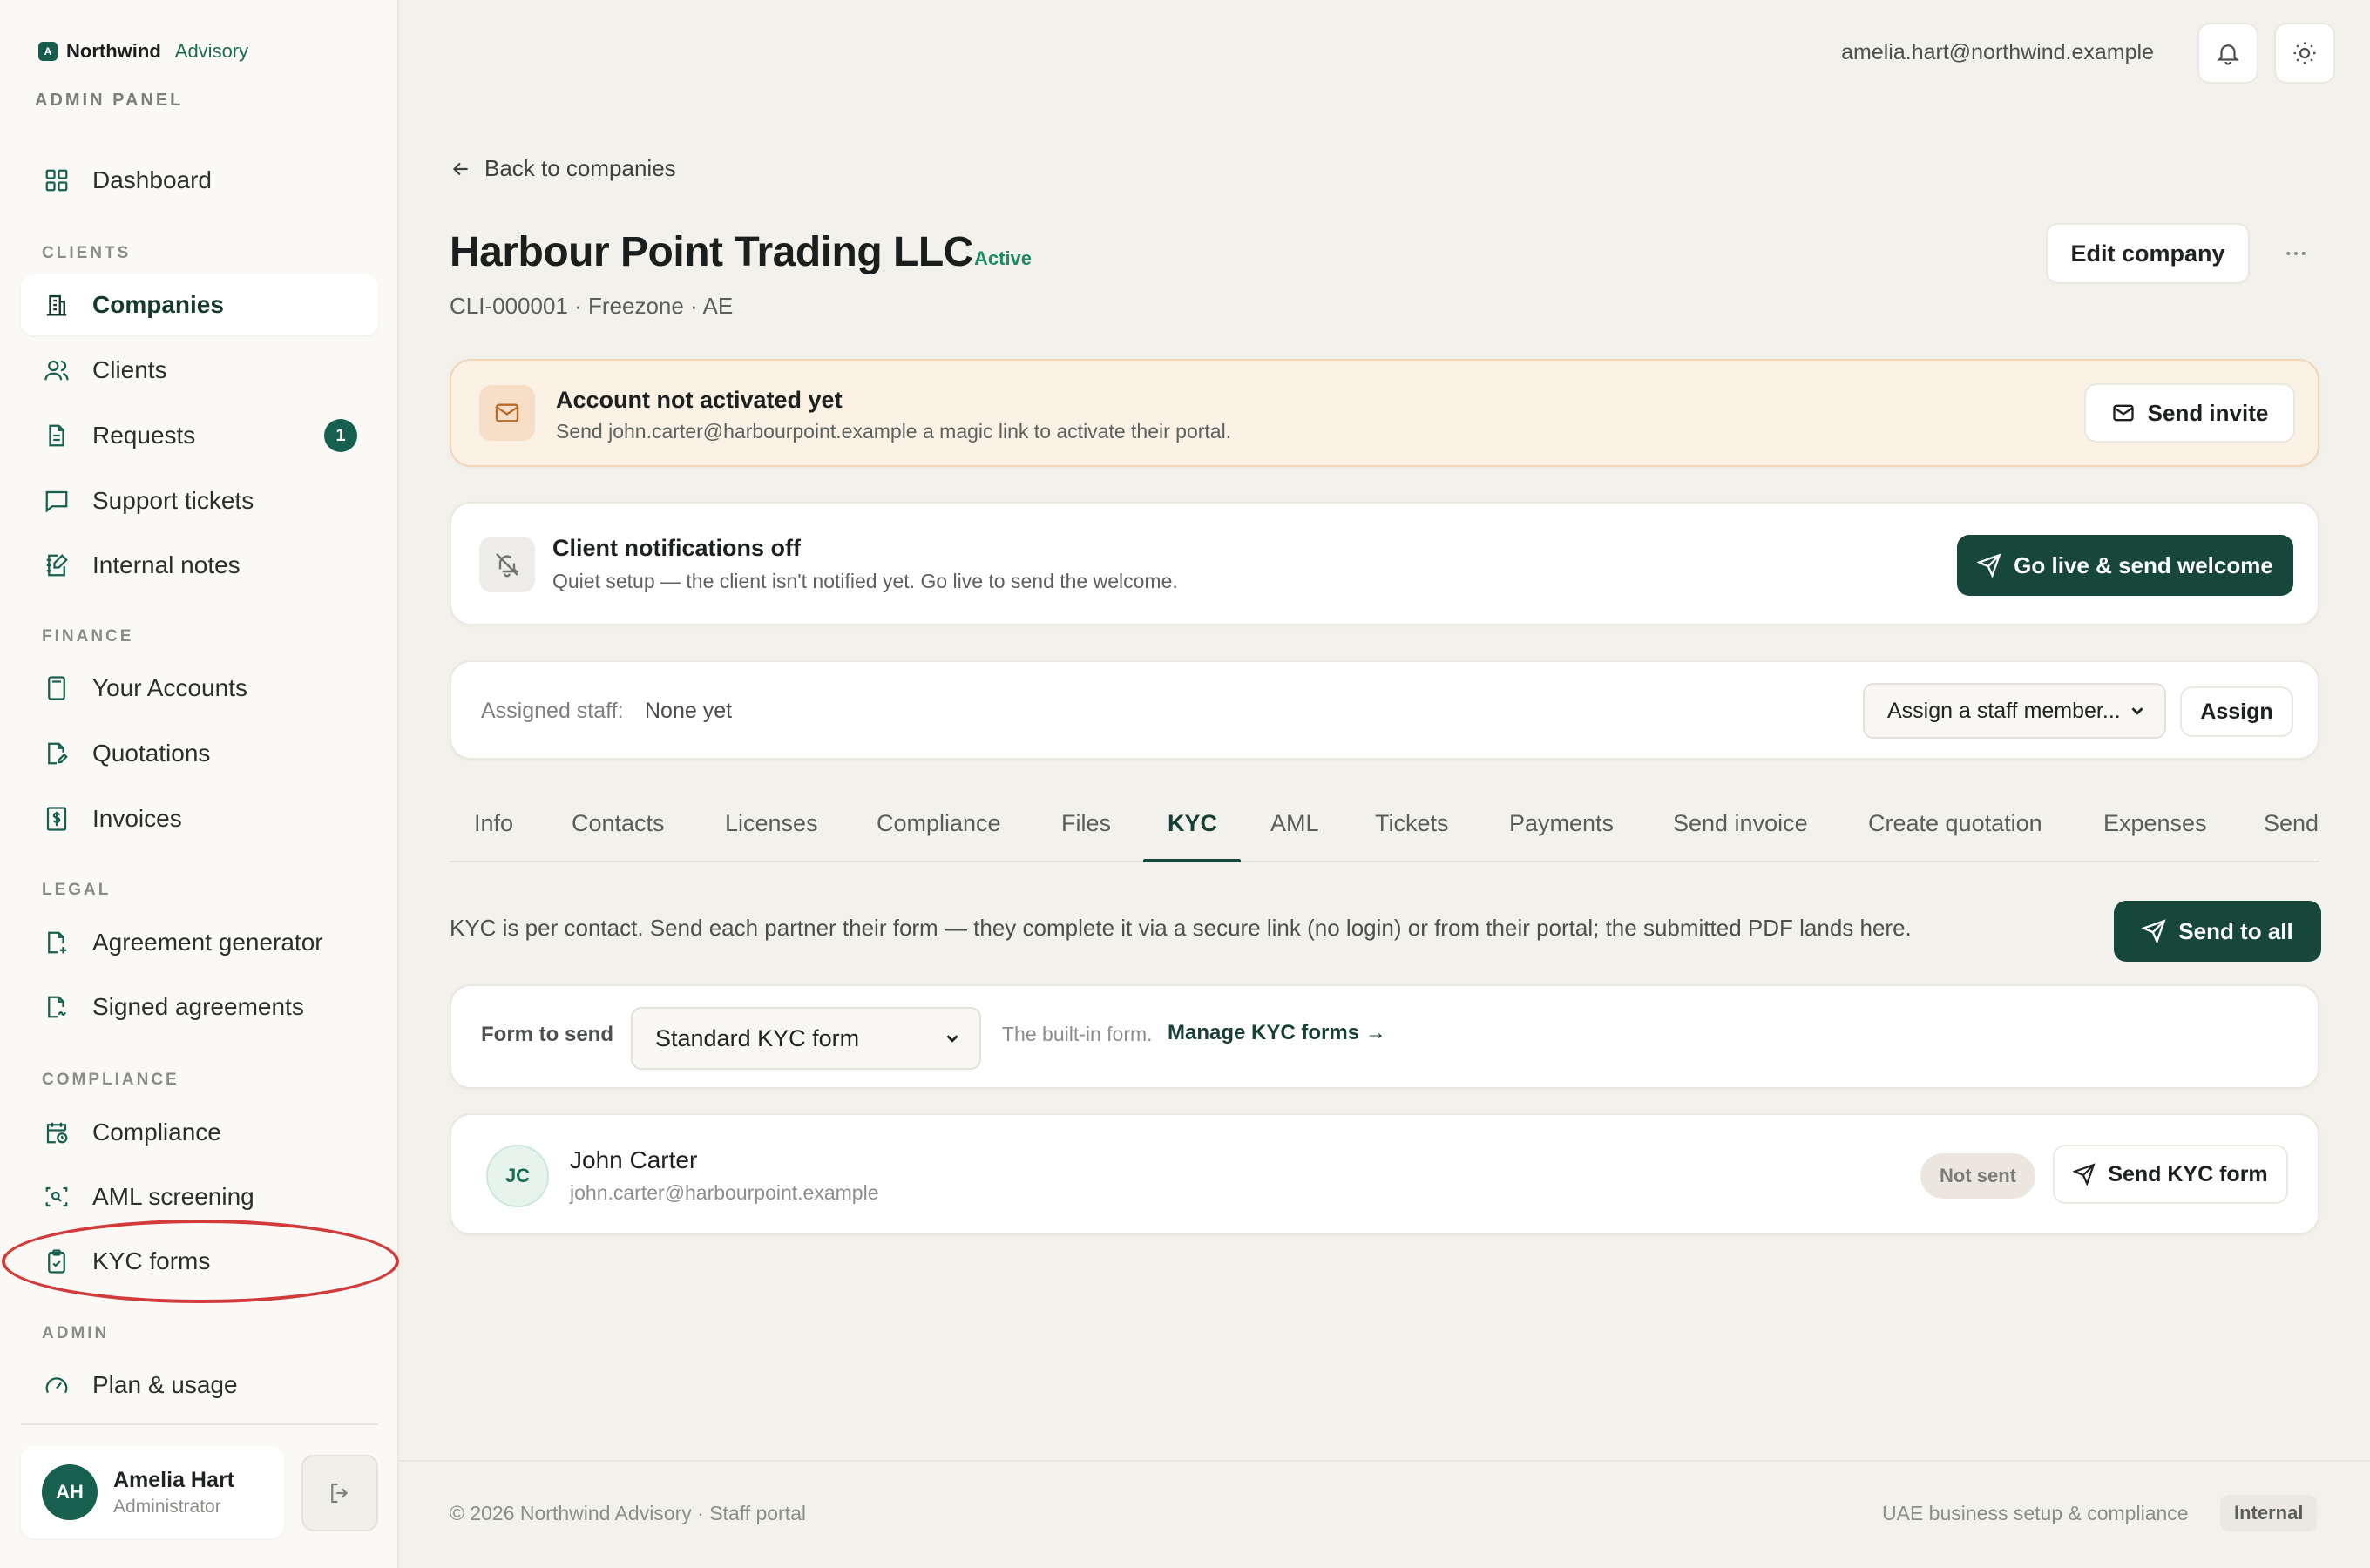 This screenshot has width=2370, height=1568. What do you see at coordinates (56, 565) in the screenshot?
I see `notebook-pen-icon` at bounding box center [56, 565].